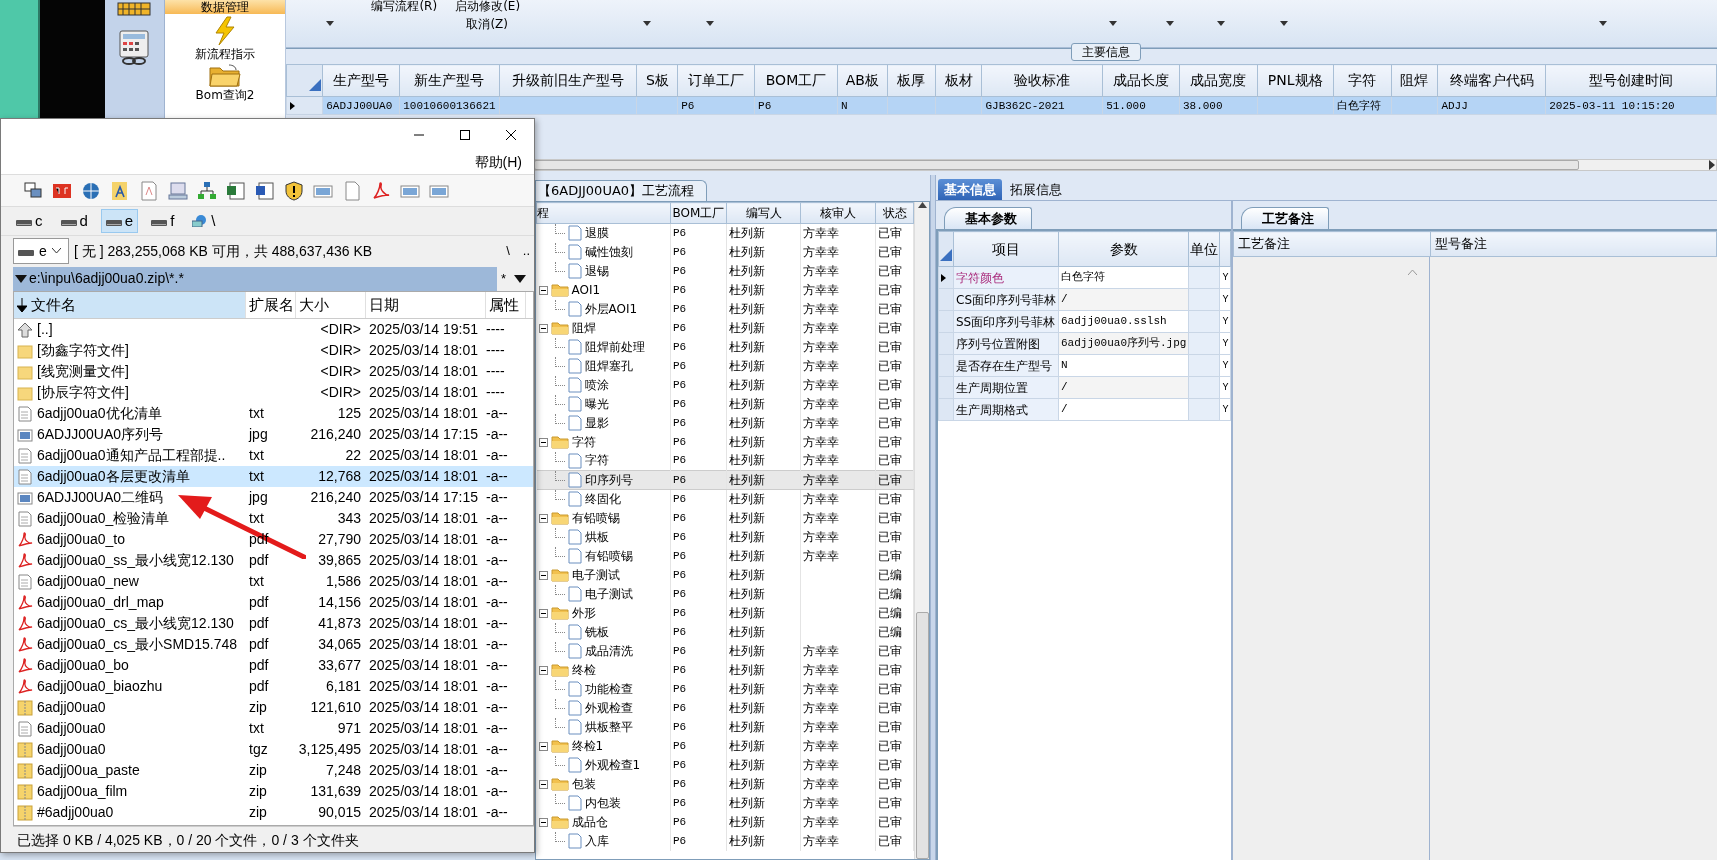 Image resolution: width=1717 pixels, height=860 pixels. What do you see at coordinates (894, 213) in the screenshot?
I see `column-header: 状态` at bounding box center [894, 213].